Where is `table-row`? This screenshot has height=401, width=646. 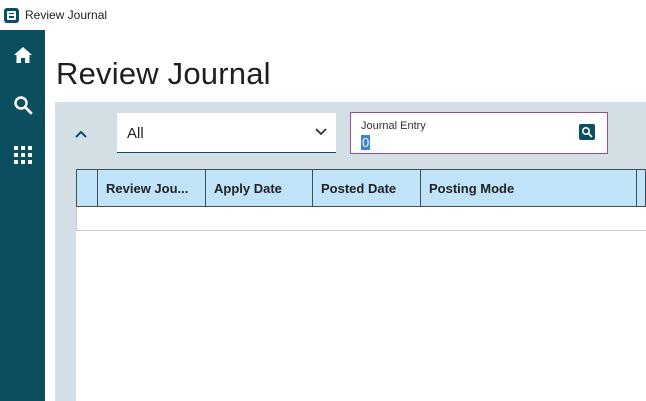
table-row is located at coordinates (361, 219).